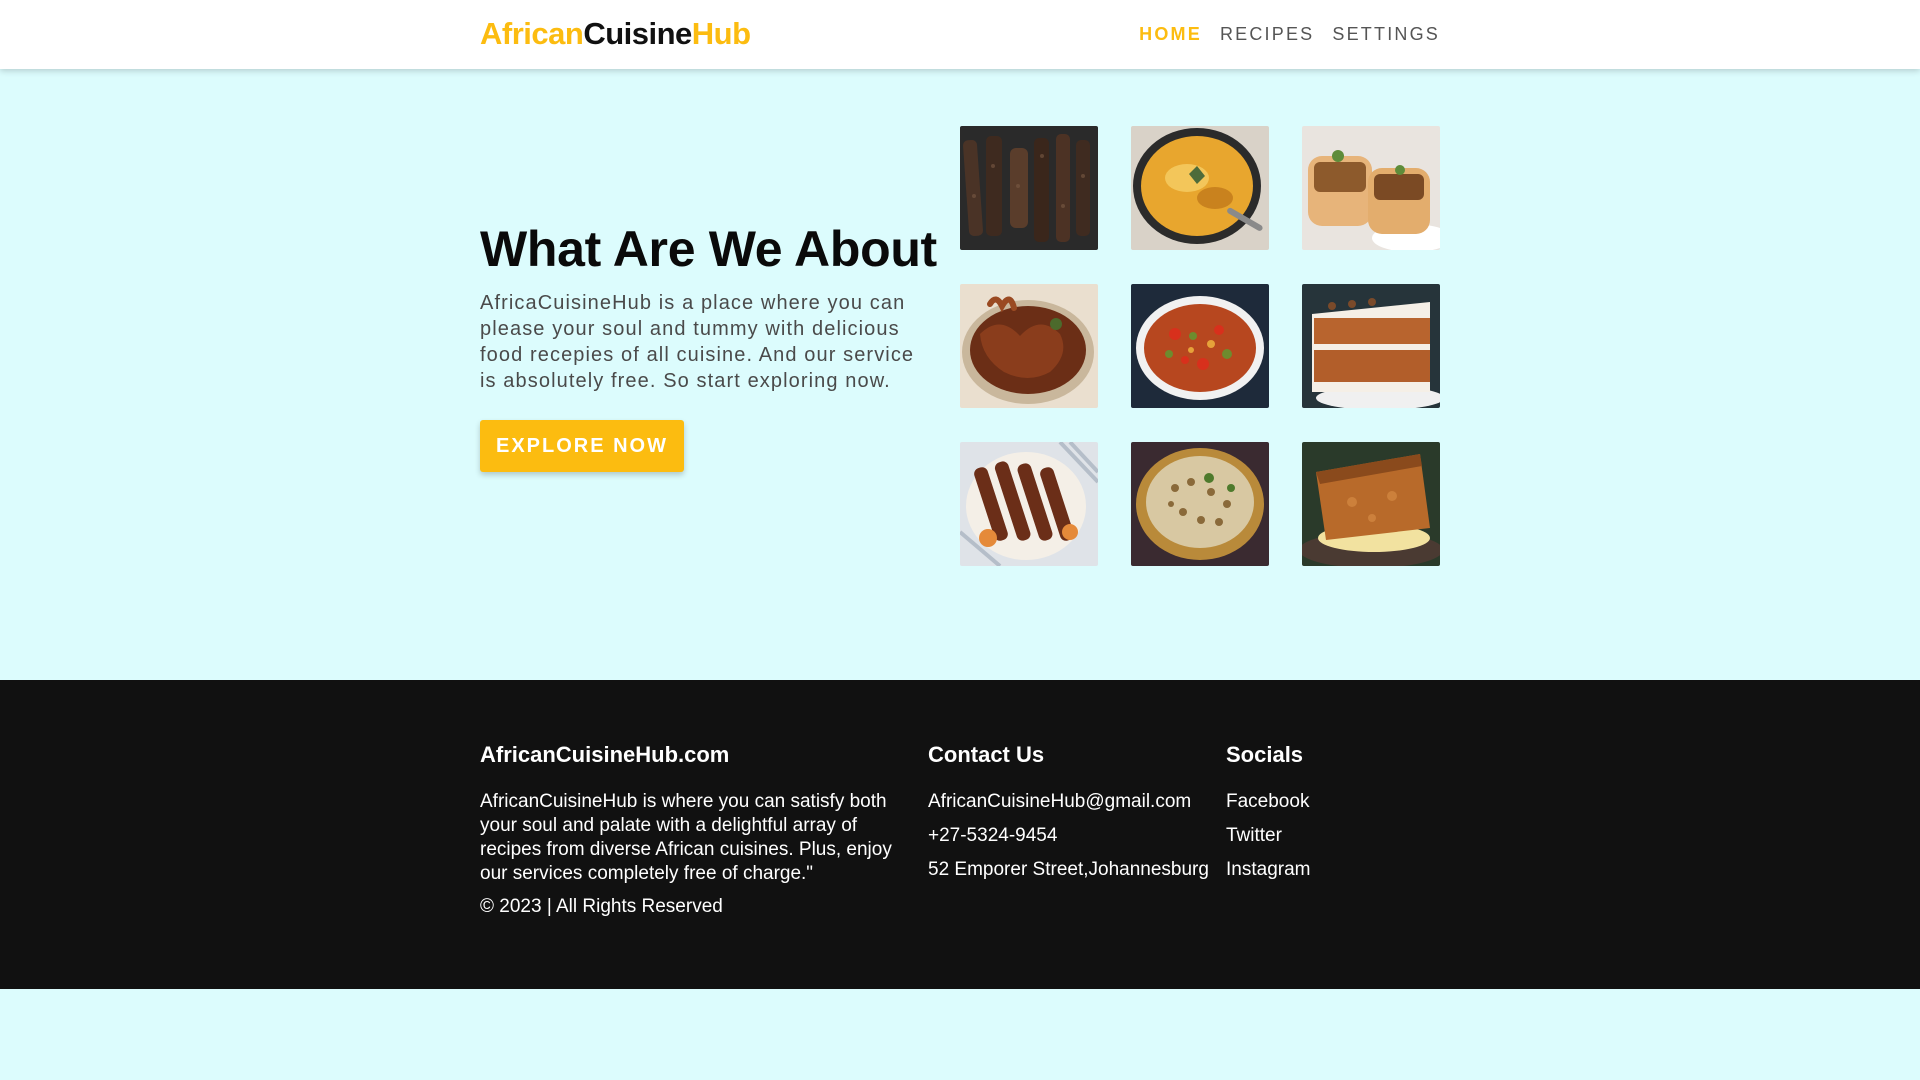 This screenshot has height=1080, width=1920. What do you see at coordinates (1170, 34) in the screenshot?
I see `nav-home: HOME` at bounding box center [1170, 34].